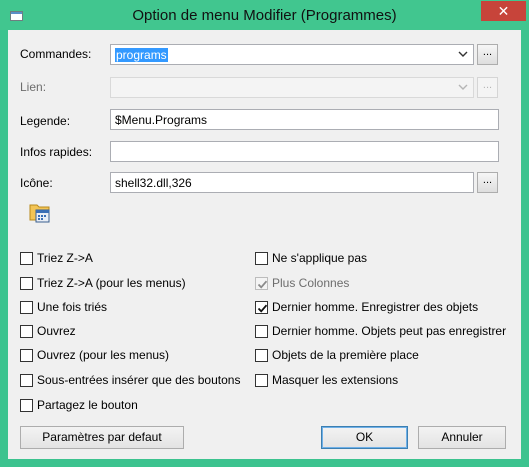  Describe the element at coordinates (366, 307) in the screenshot. I see `option-dernier-homme-enregistrer: Dernier homme. Enregistrer des objets` at that location.